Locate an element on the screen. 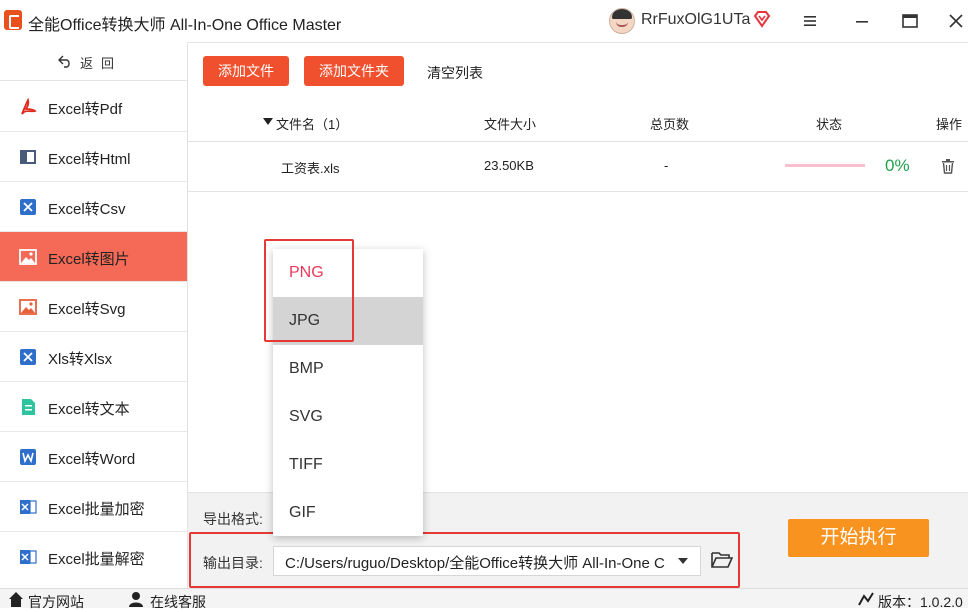 This screenshot has height=612, width=968. format-option-tiff: TIFF is located at coordinates (348, 465).